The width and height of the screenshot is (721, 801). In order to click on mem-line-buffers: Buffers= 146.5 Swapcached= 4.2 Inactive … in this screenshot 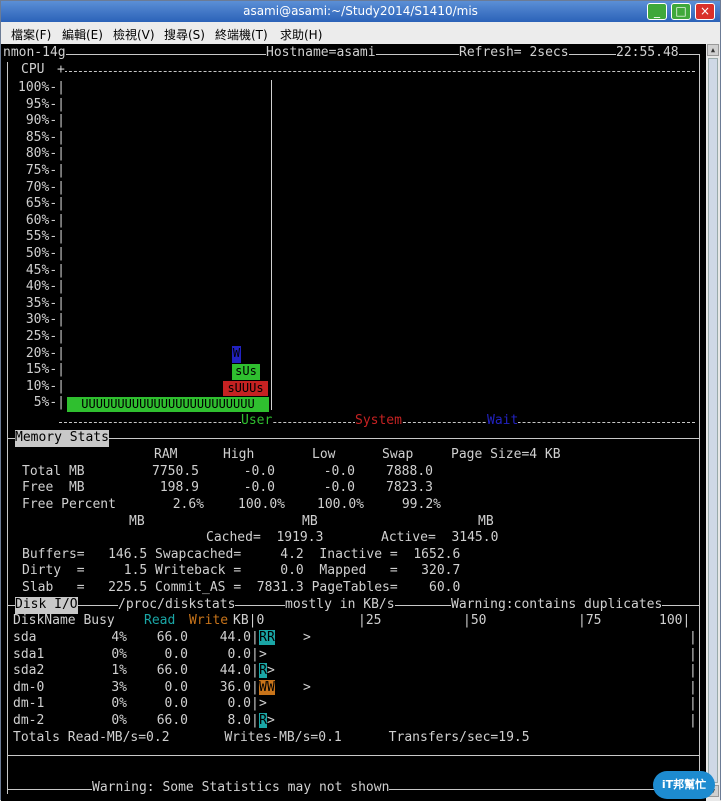, I will do `click(241, 554)`.